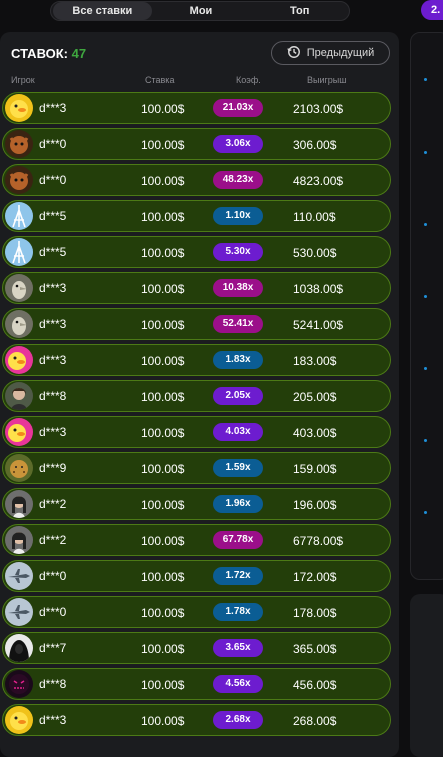 This screenshot has height=757, width=443. I want to click on history-icon, so click(294, 53).